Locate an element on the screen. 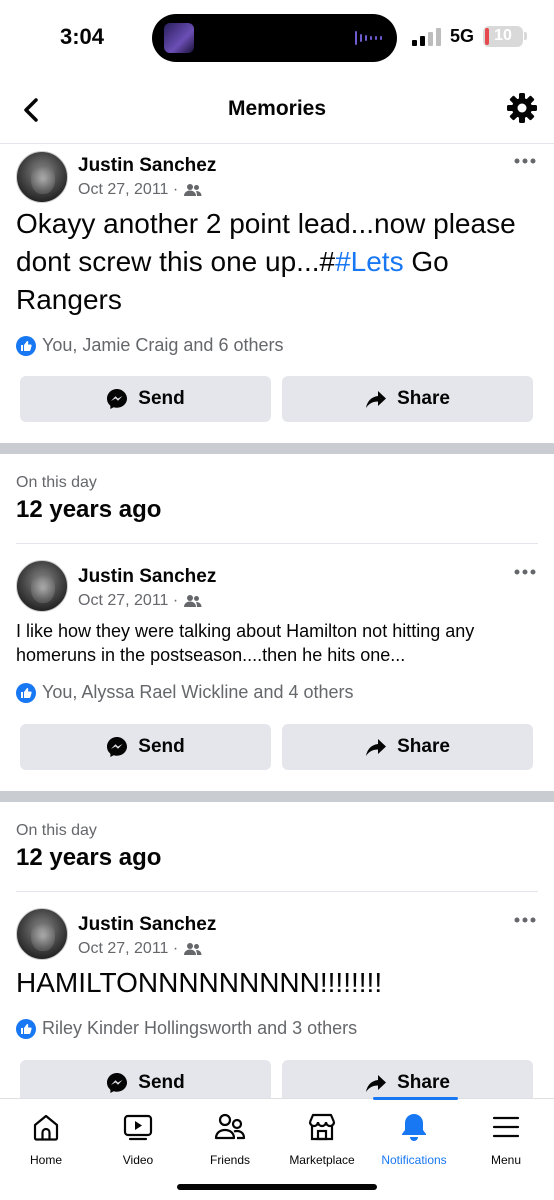 This screenshot has width=554, height=1200. tab-marketplace: Marketplace is located at coordinates (322, 1139).